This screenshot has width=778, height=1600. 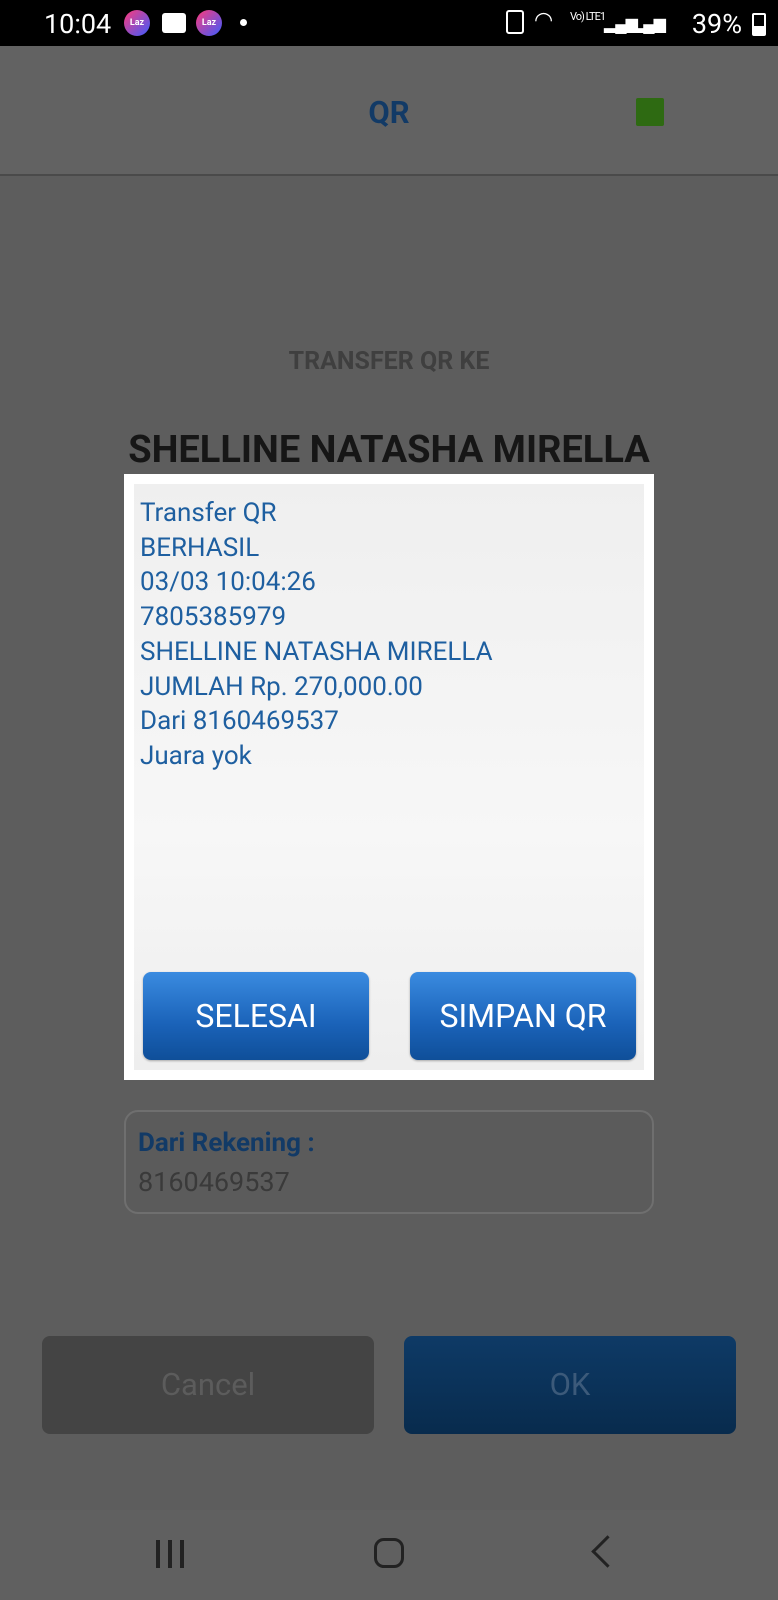 I want to click on dialog-line: Dari 8160469537, so click(x=239, y=721).